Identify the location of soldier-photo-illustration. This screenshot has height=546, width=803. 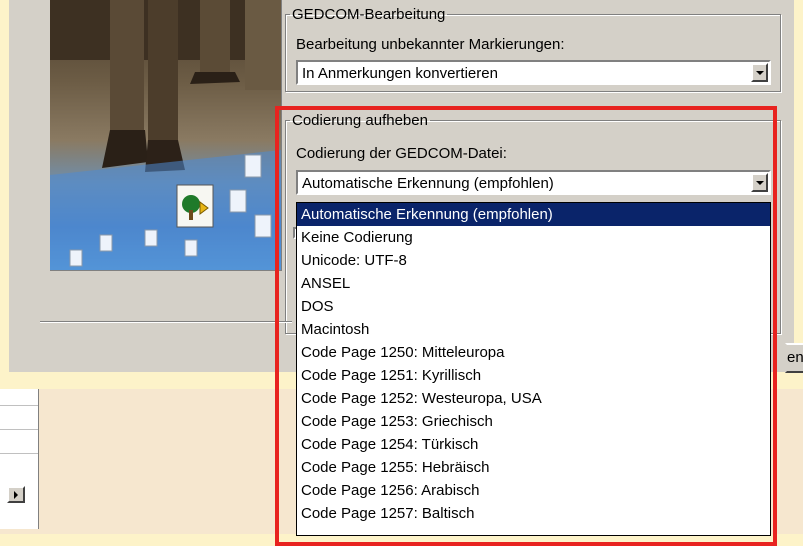
(165, 135).